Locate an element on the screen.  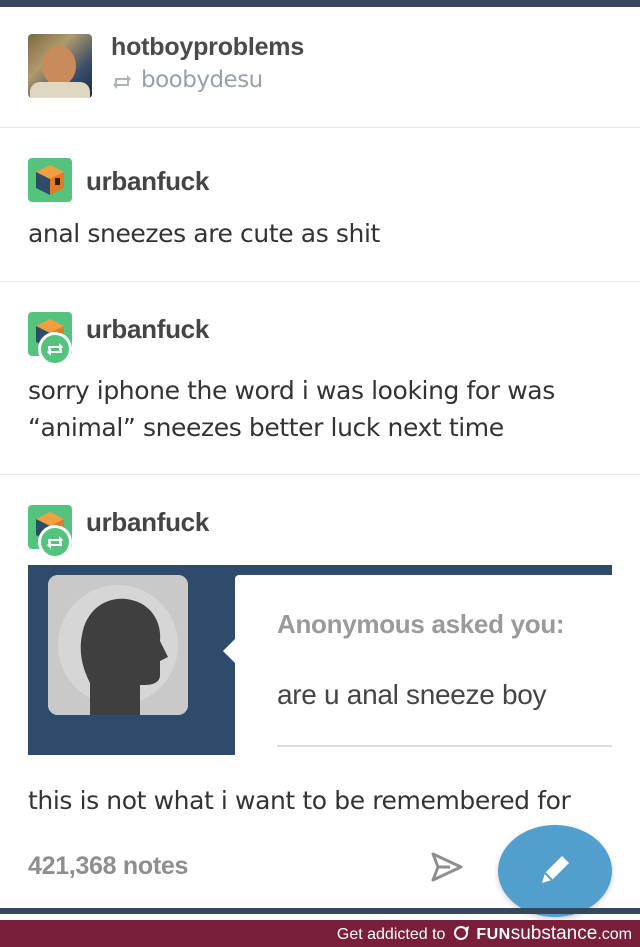
watermark-text: Get addicted to FUNsubstance.com is located at coordinates (484, 934).